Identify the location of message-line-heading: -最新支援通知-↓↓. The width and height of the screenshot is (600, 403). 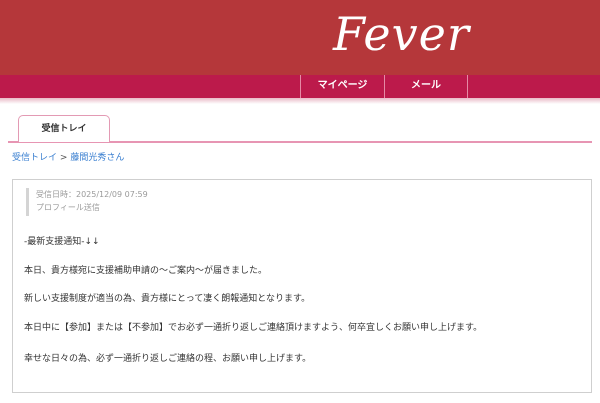
(62, 242).